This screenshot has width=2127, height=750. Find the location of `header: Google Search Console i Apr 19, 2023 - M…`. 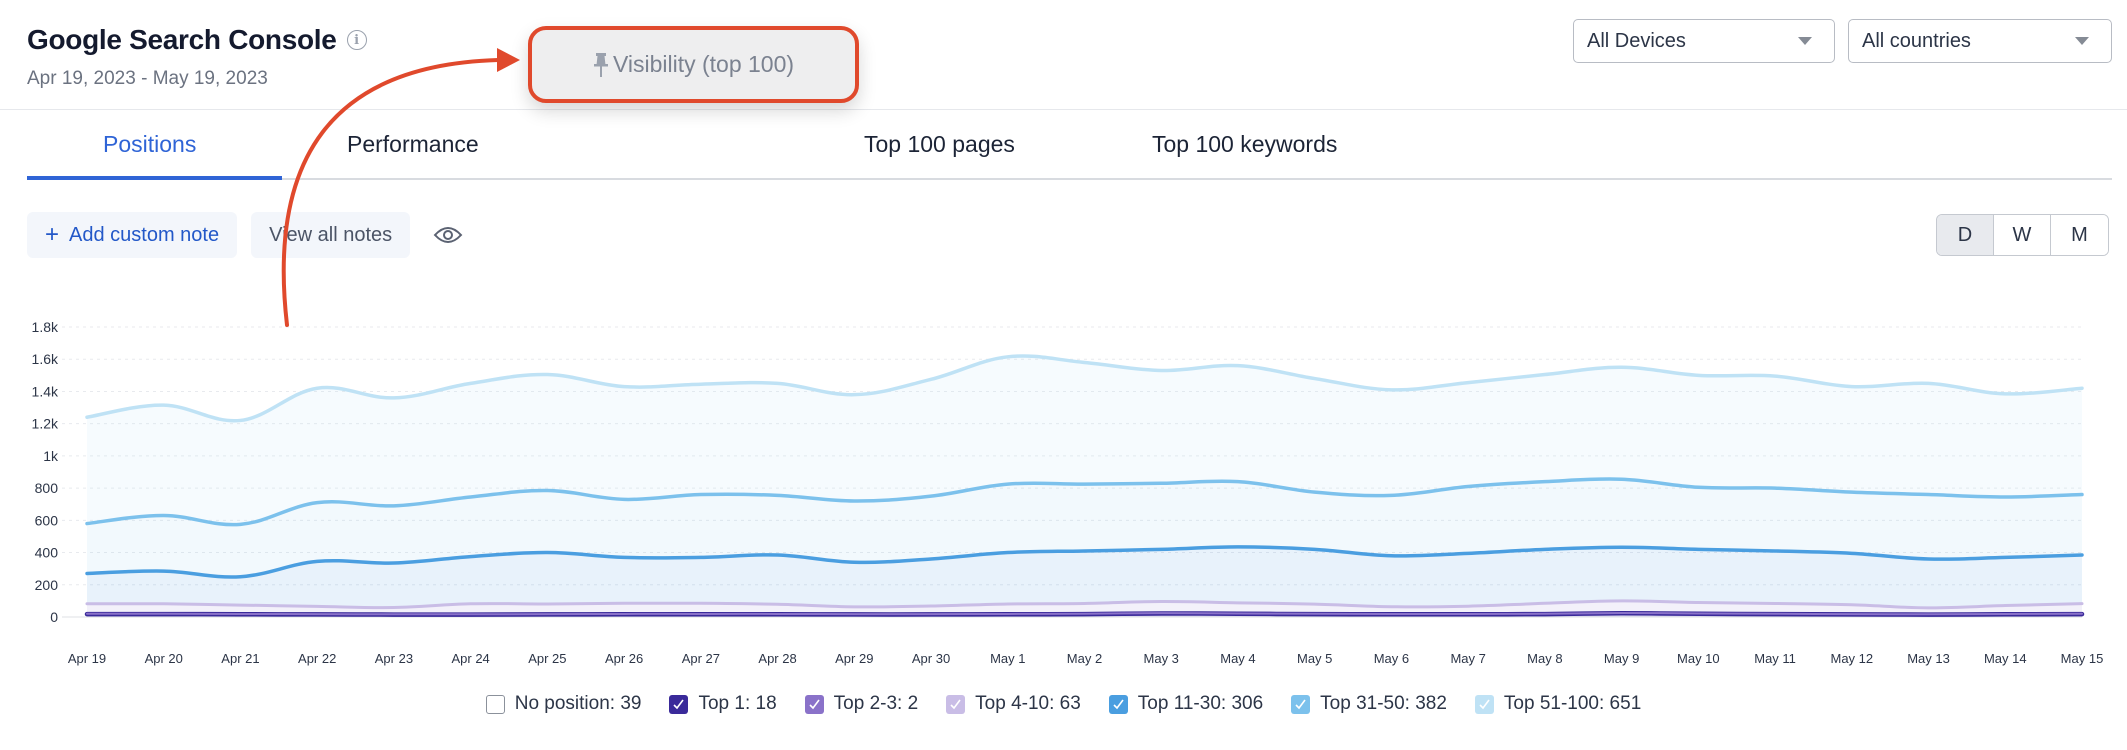

header: Google Search Console i Apr 19, 2023 - M… is located at coordinates (1063, 55).